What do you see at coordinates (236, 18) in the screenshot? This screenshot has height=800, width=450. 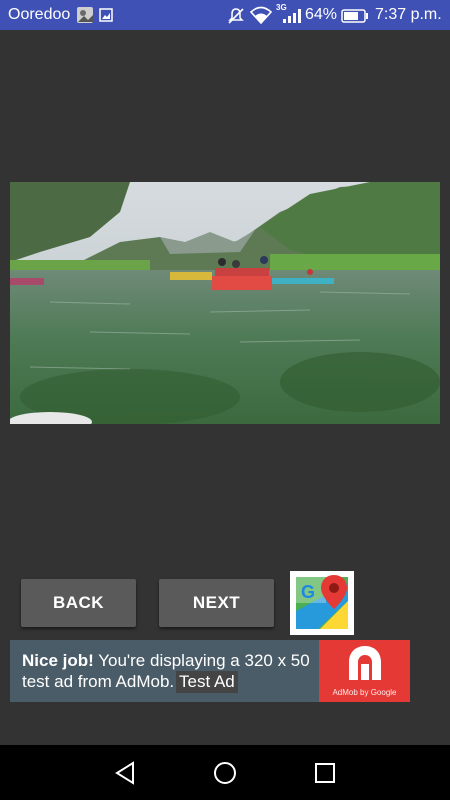 I see `mute-icon` at bounding box center [236, 18].